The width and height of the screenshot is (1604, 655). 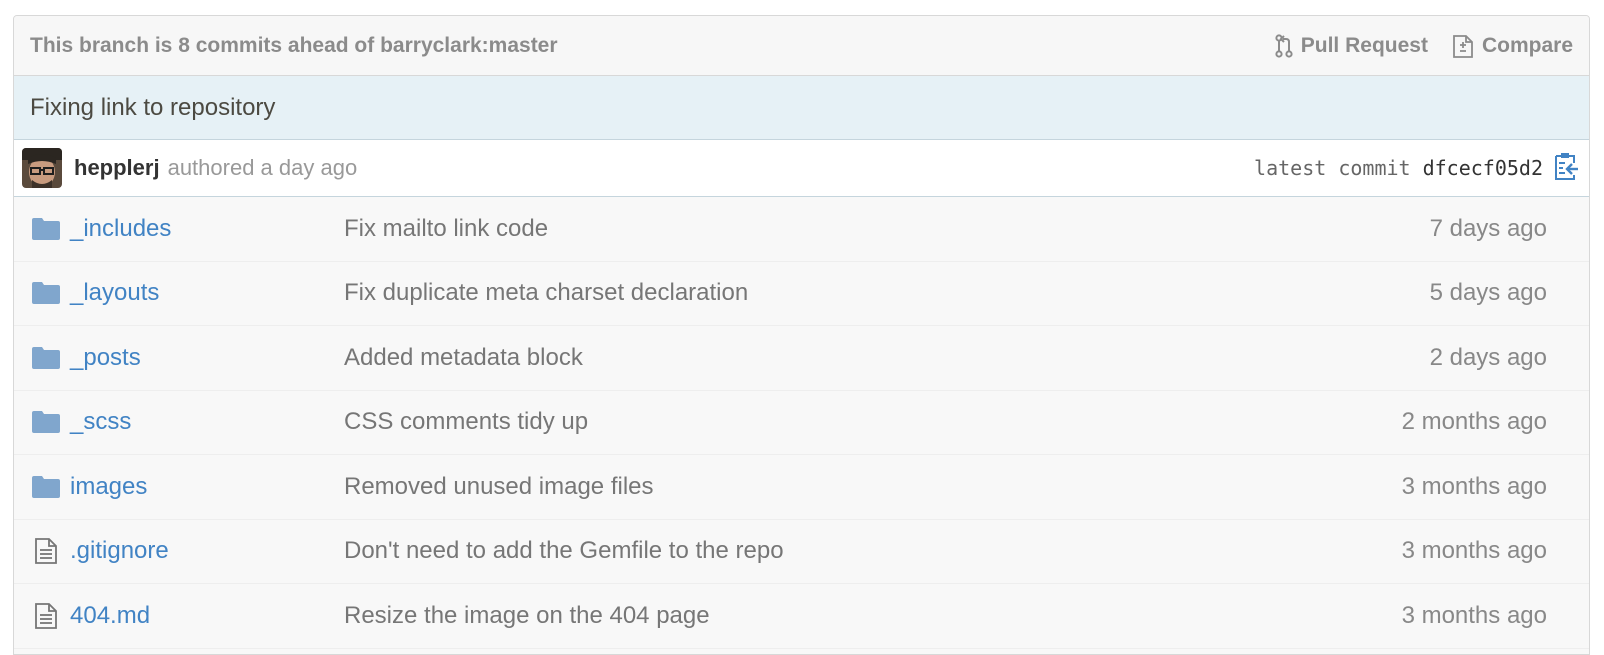 I want to click on file-row: _posts Added metadata block 2 days ago, so click(x=801, y=358).